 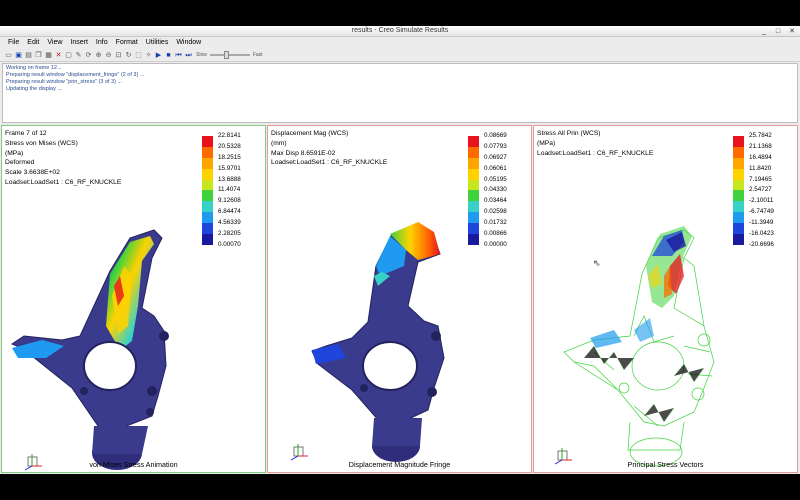 What do you see at coordinates (68, 55) in the screenshot?
I see `new-icon: ▢` at bounding box center [68, 55].